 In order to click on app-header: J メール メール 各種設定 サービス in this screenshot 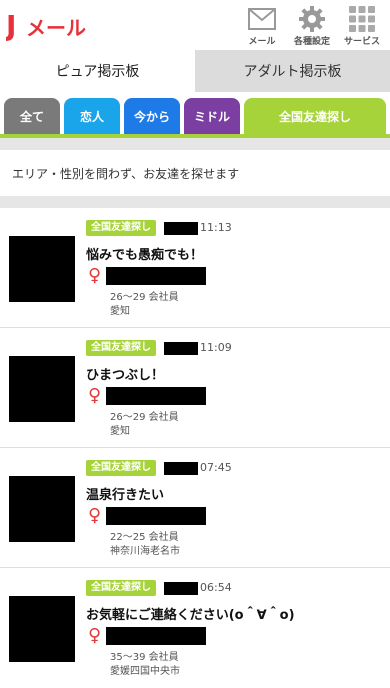, I will do `click(195, 25)`.